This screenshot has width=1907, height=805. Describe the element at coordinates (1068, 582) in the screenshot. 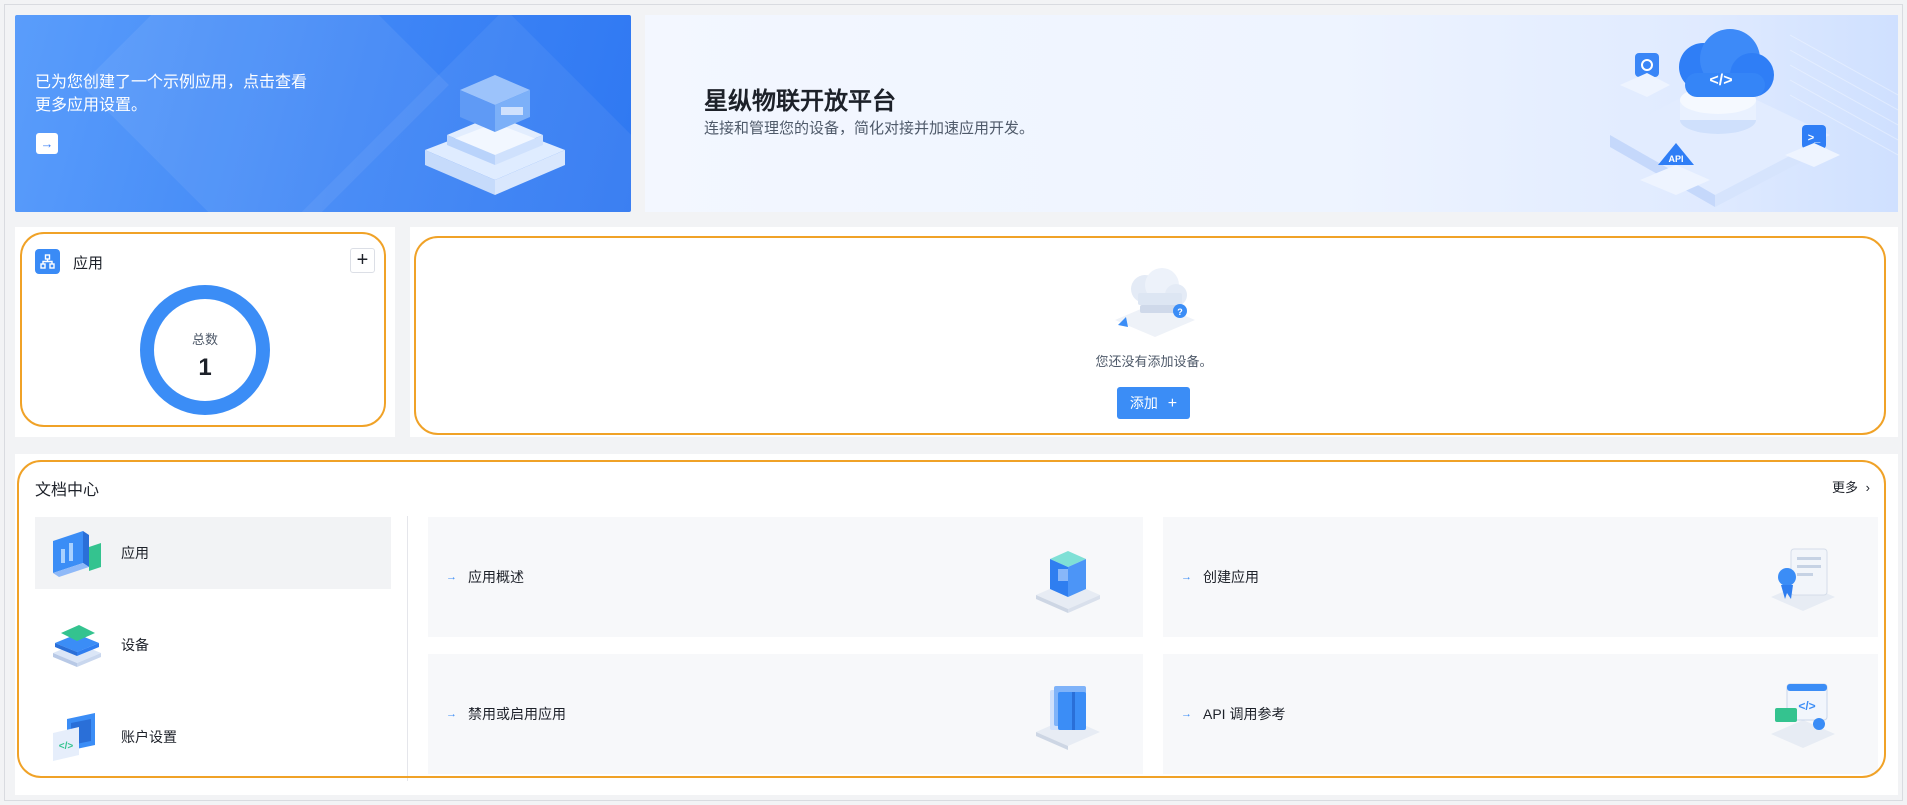

I see `cube-icon` at that location.